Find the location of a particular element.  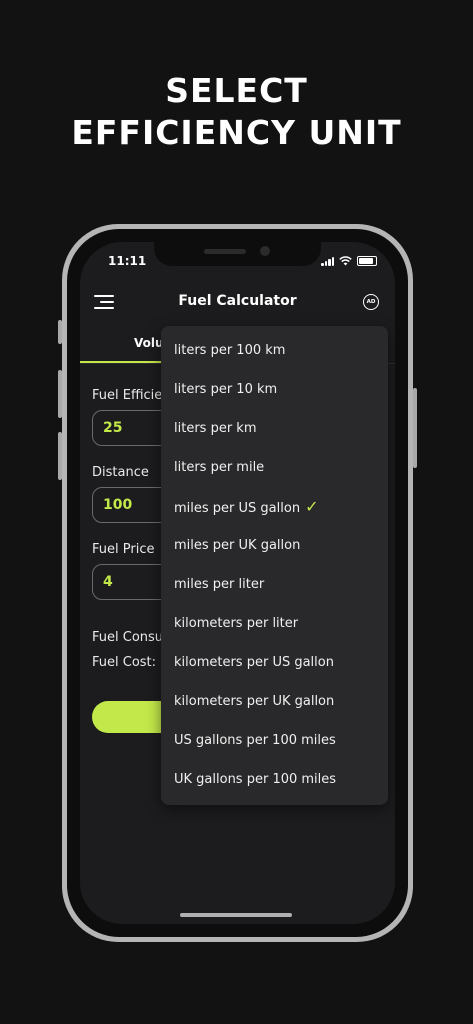

dropdown-option-miles-per-us-gallon: miles per US gallon ✓ is located at coordinates (246, 506).